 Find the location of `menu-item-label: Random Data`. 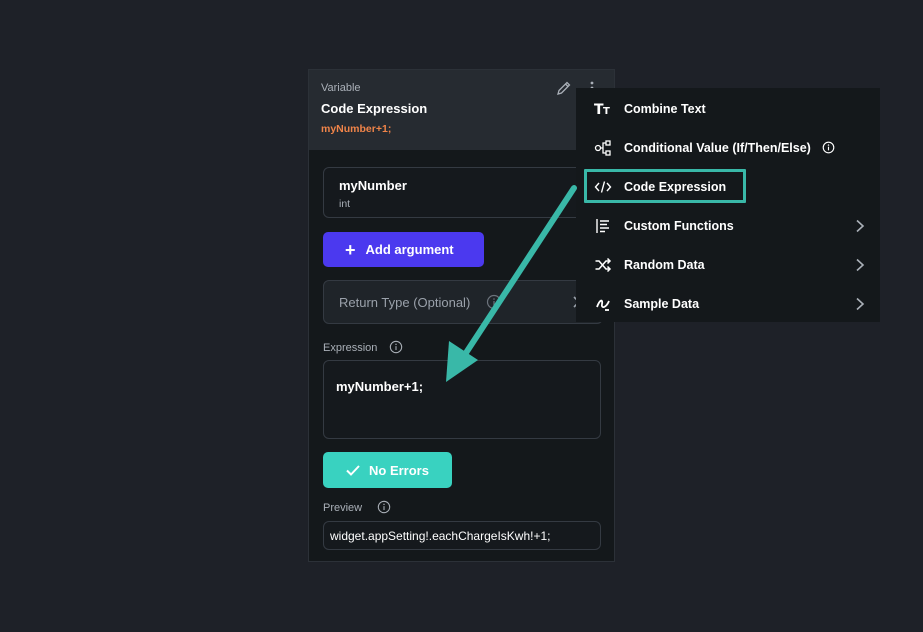

menu-item-label: Random Data is located at coordinates (664, 264).